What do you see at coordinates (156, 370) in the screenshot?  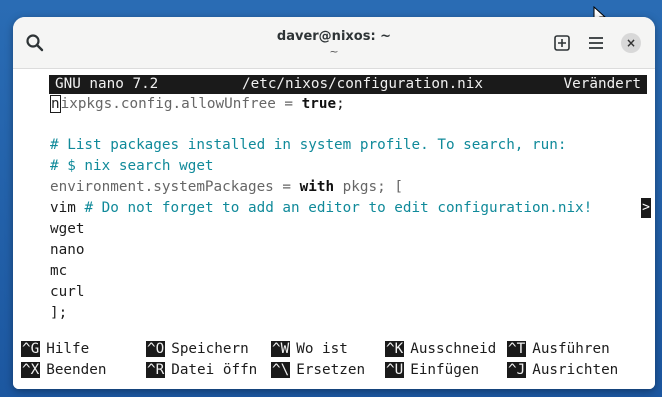 I see `shortcut-key: ^R` at bounding box center [156, 370].